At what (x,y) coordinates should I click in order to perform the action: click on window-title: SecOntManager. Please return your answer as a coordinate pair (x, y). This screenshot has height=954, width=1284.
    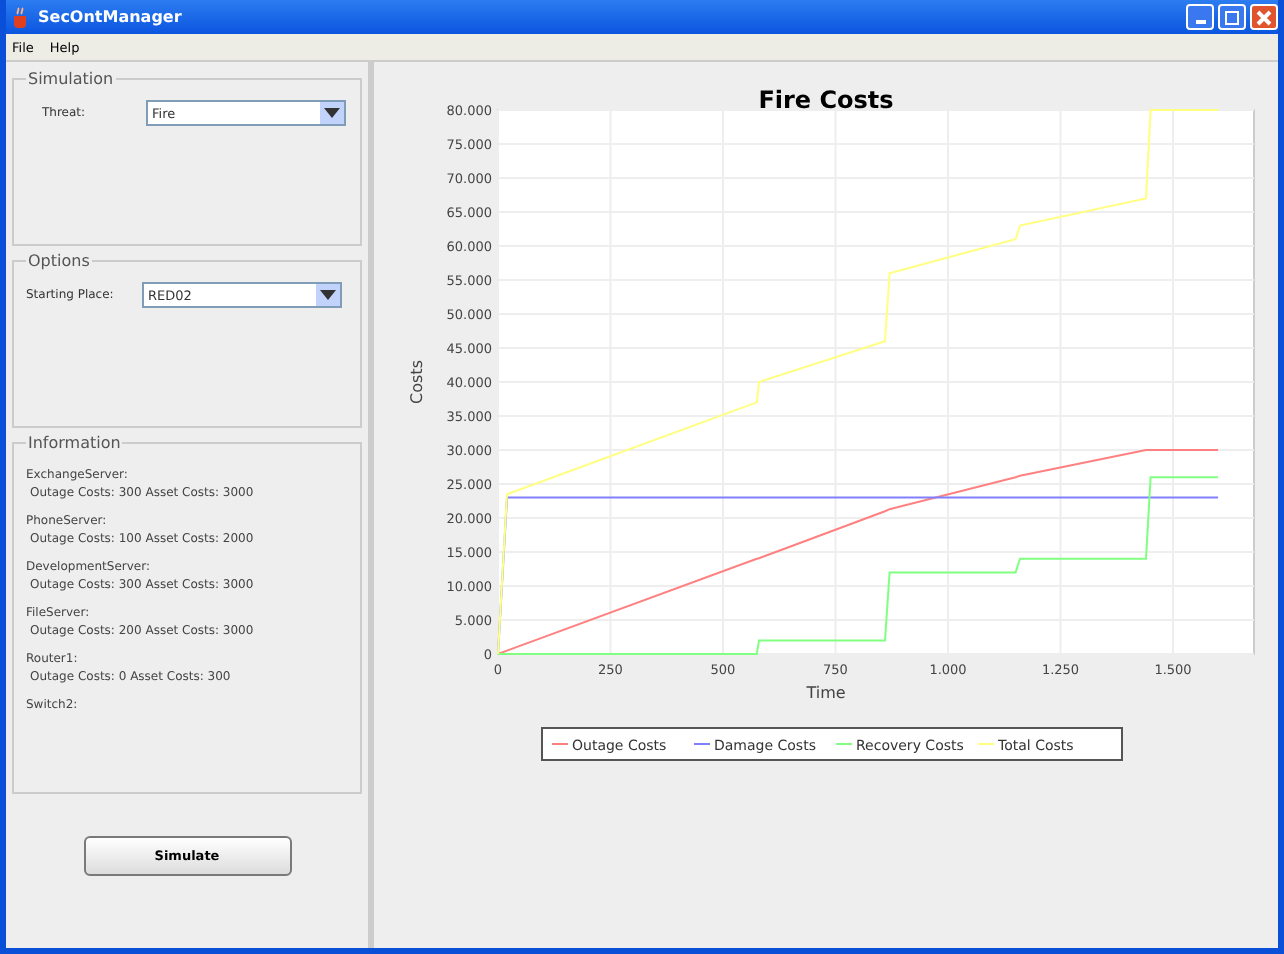
    Looking at the image, I should click on (110, 17).